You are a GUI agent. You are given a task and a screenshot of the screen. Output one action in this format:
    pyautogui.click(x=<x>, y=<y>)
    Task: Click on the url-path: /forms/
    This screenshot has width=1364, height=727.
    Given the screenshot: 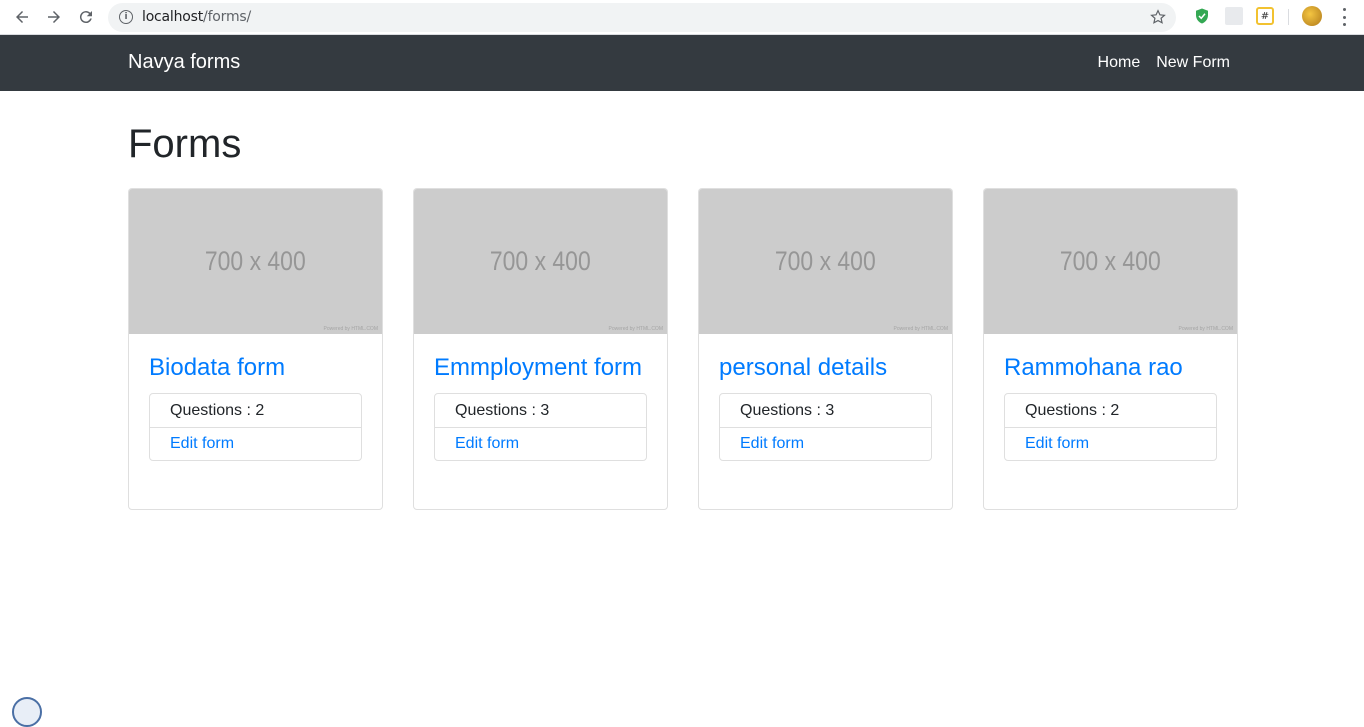 What is the action you would take?
    pyautogui.click(x=227, y=17)
    